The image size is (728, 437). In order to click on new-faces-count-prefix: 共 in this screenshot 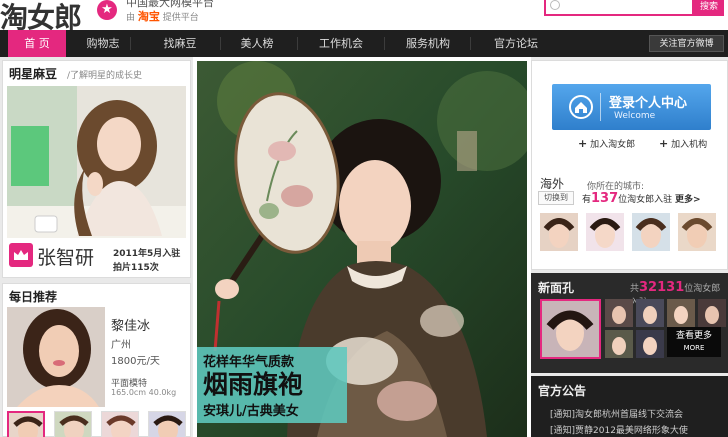, I will do `click(635, 289)`.